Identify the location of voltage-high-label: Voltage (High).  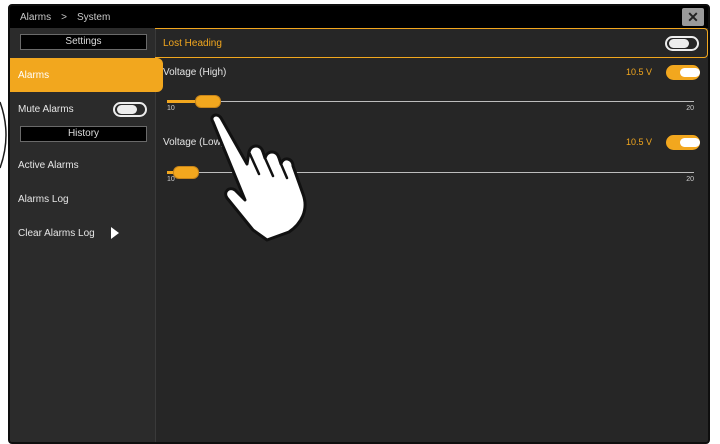
(195, 72).